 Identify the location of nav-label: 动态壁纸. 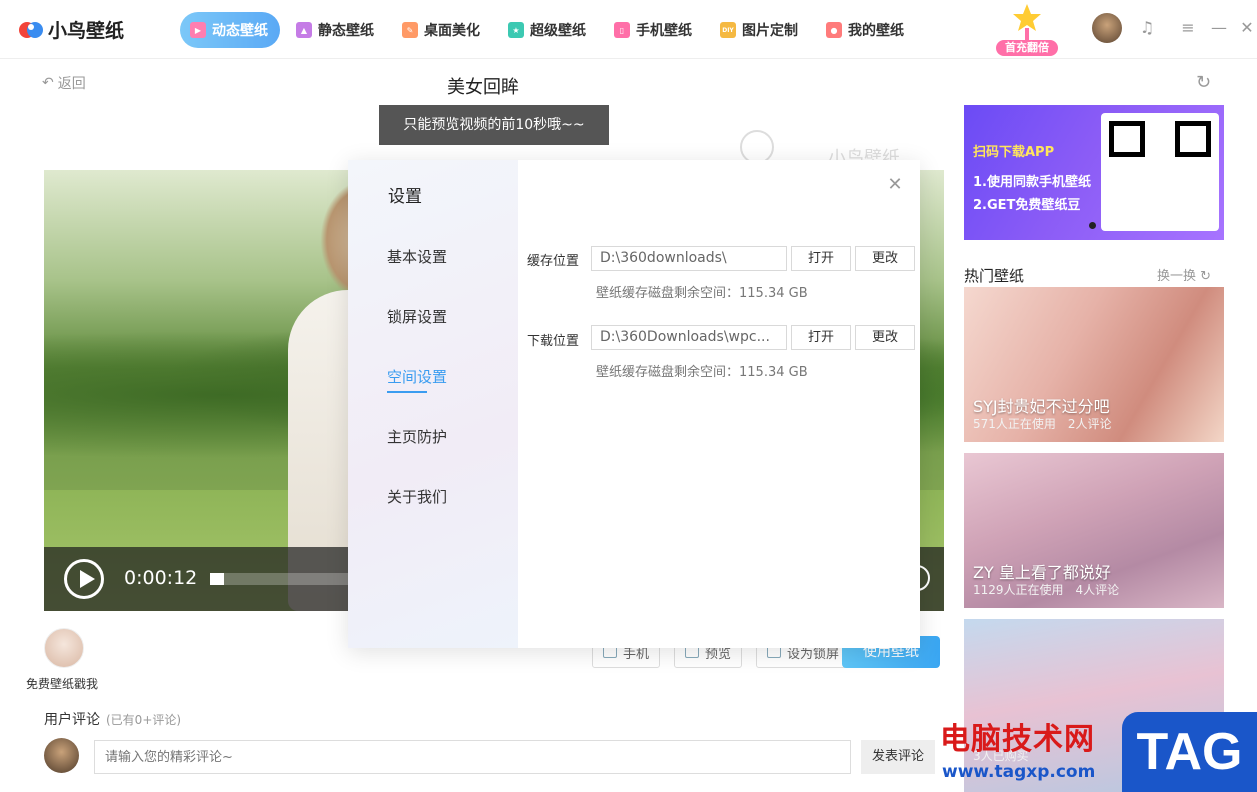
(240, 31).